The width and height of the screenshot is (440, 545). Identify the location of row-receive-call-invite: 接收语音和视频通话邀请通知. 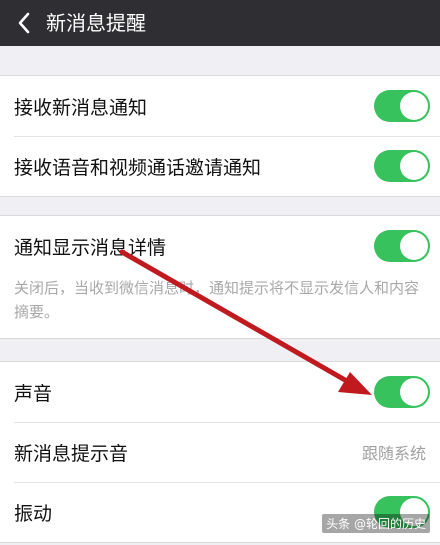
(220, 166).